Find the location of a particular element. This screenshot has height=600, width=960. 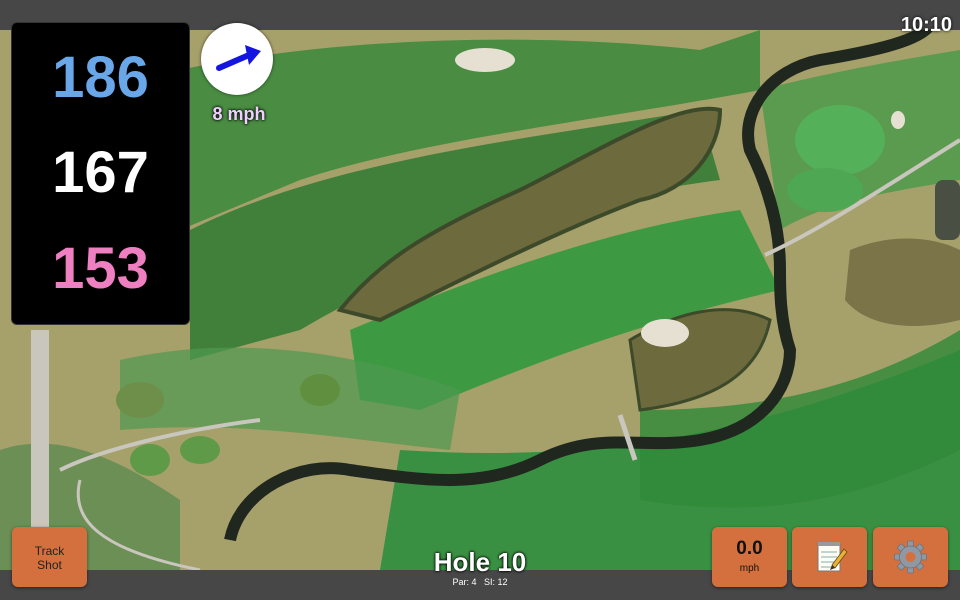

speed-value: 0.0 is located at coordinates (749, 548).